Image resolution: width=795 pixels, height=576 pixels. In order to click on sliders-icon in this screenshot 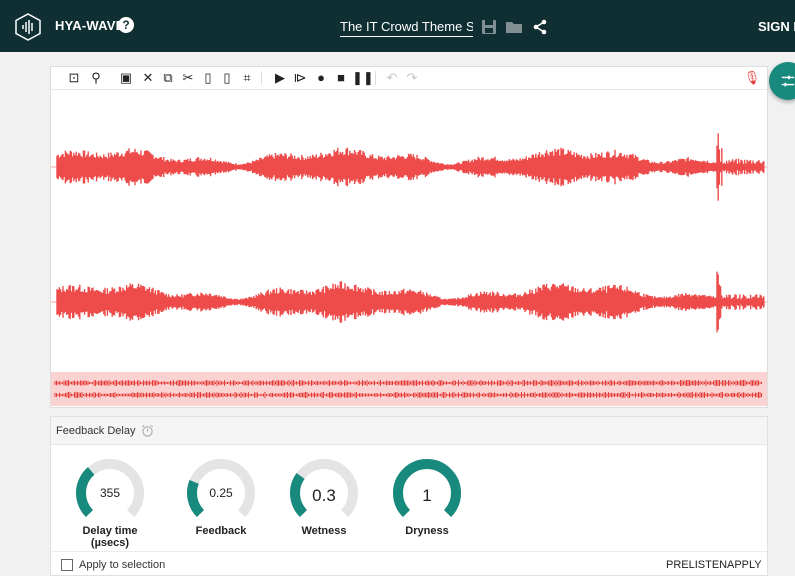, I will do `click(788, 81)`.